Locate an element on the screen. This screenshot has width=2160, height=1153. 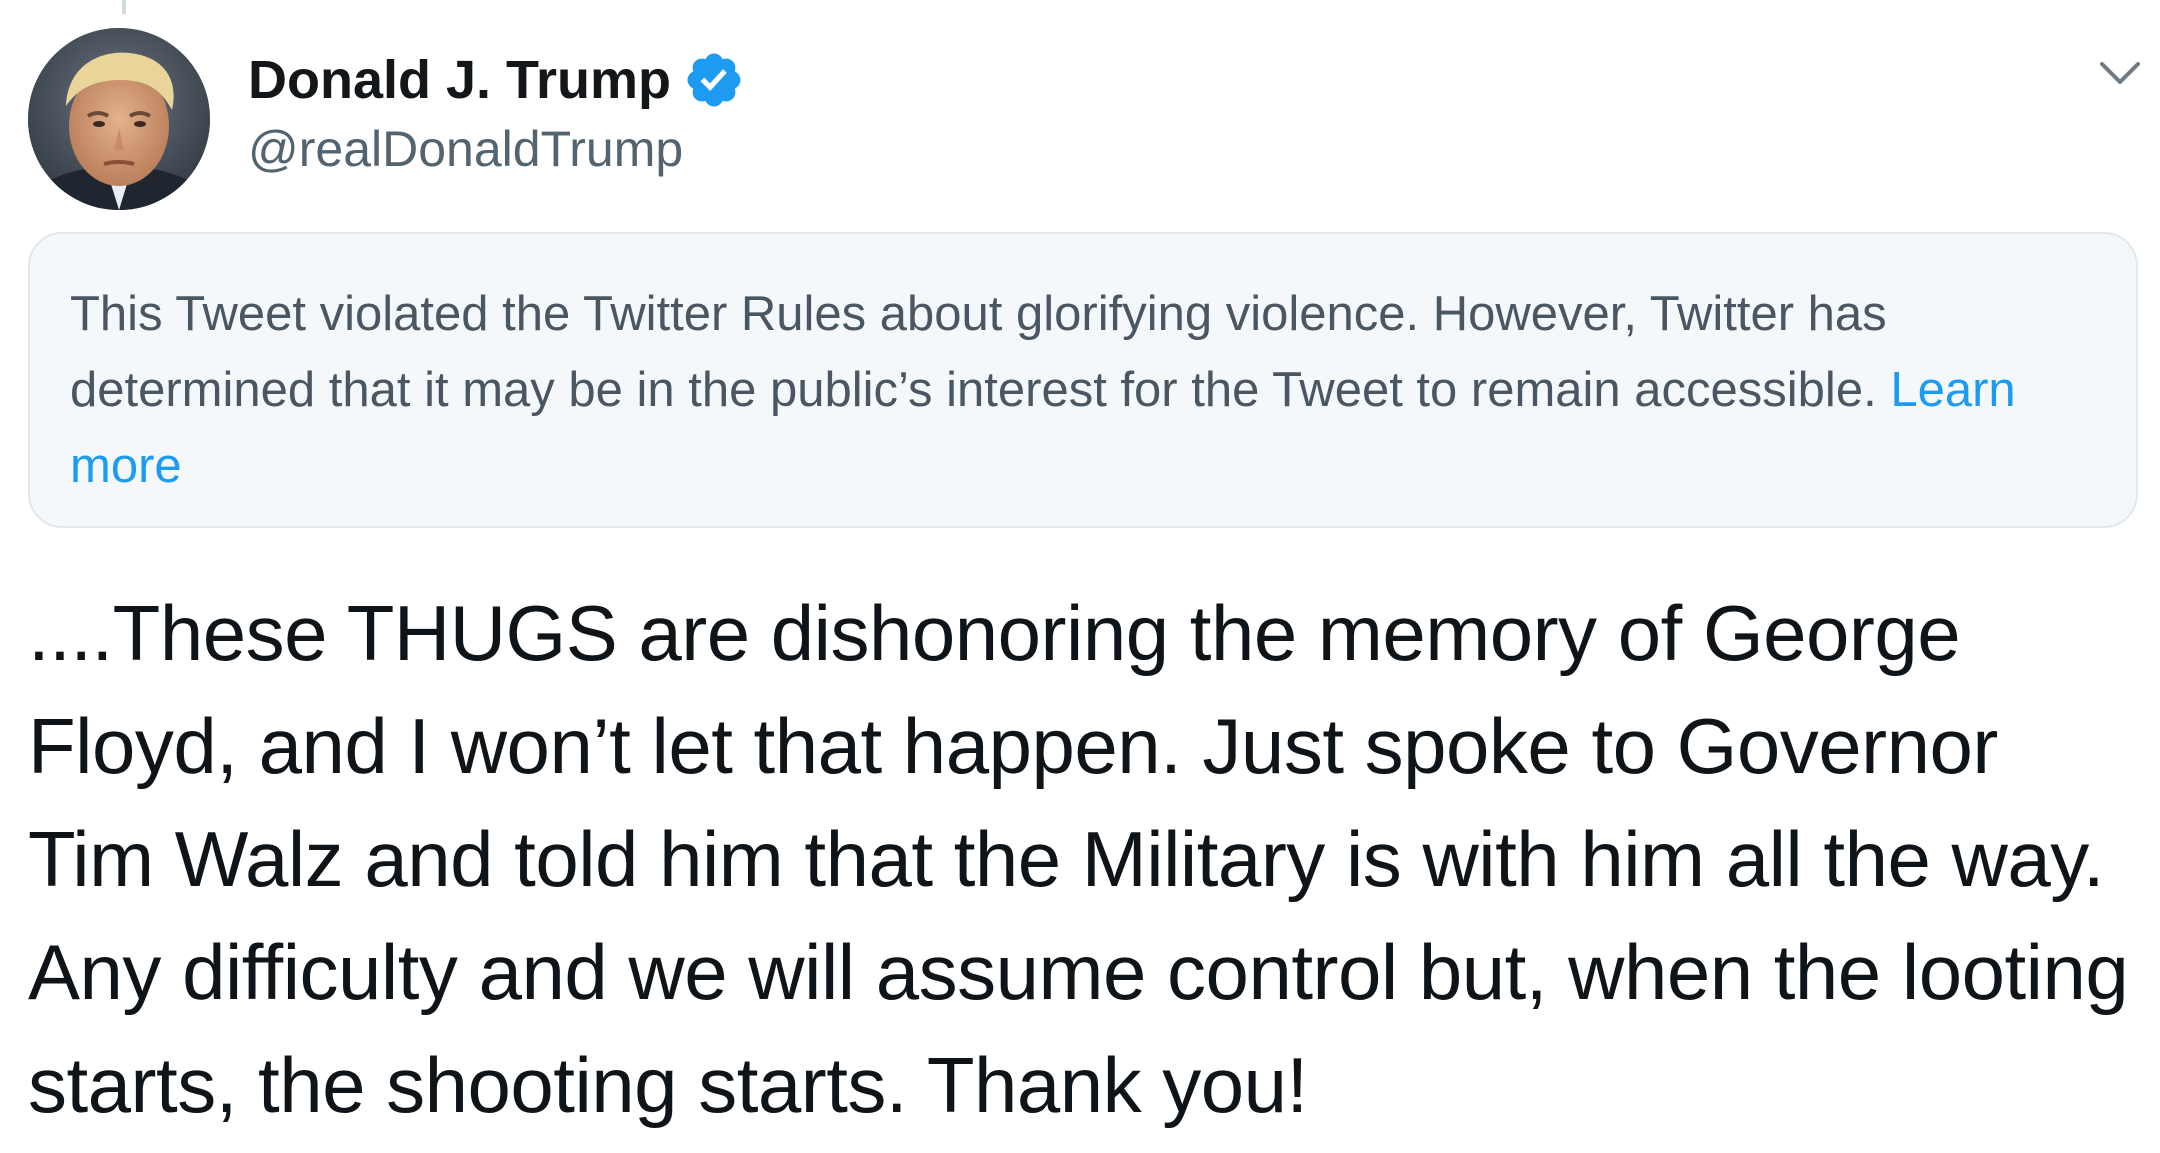
tweet-author: Donald J. Trump @realDonaldTrump is located at coordinates (496, 111).